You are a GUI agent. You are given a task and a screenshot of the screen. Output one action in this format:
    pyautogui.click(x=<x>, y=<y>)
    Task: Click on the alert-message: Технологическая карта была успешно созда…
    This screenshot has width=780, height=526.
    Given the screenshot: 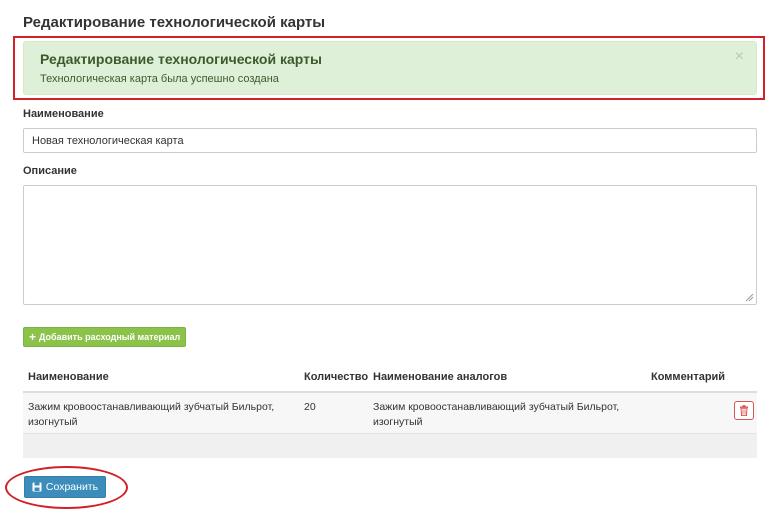 What is the action you would take?
    pyautogui.click(x=159, y=79)
    